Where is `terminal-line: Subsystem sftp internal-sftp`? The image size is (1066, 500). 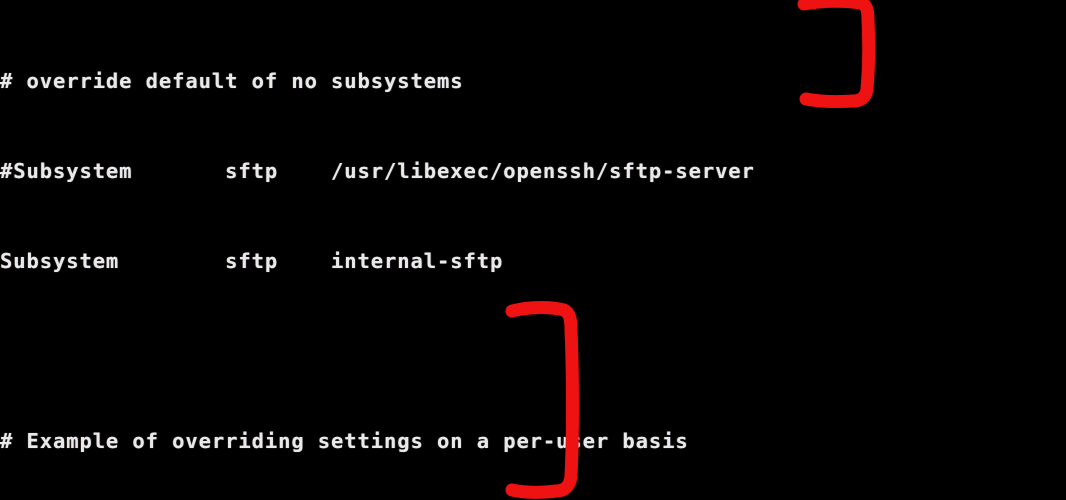 terminal-line: Subsystem sftp internal-sftp is located at coordinates (252, 261).